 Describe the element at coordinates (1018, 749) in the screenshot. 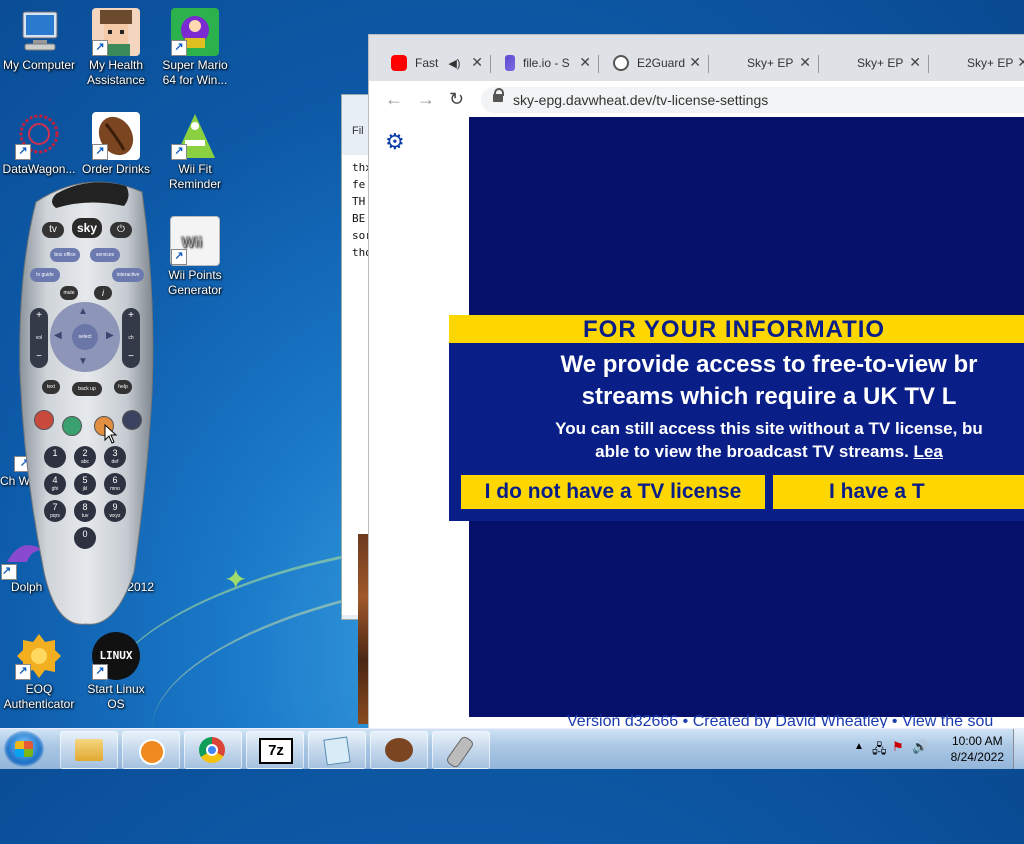

I see `show-desktop-button` at that location.